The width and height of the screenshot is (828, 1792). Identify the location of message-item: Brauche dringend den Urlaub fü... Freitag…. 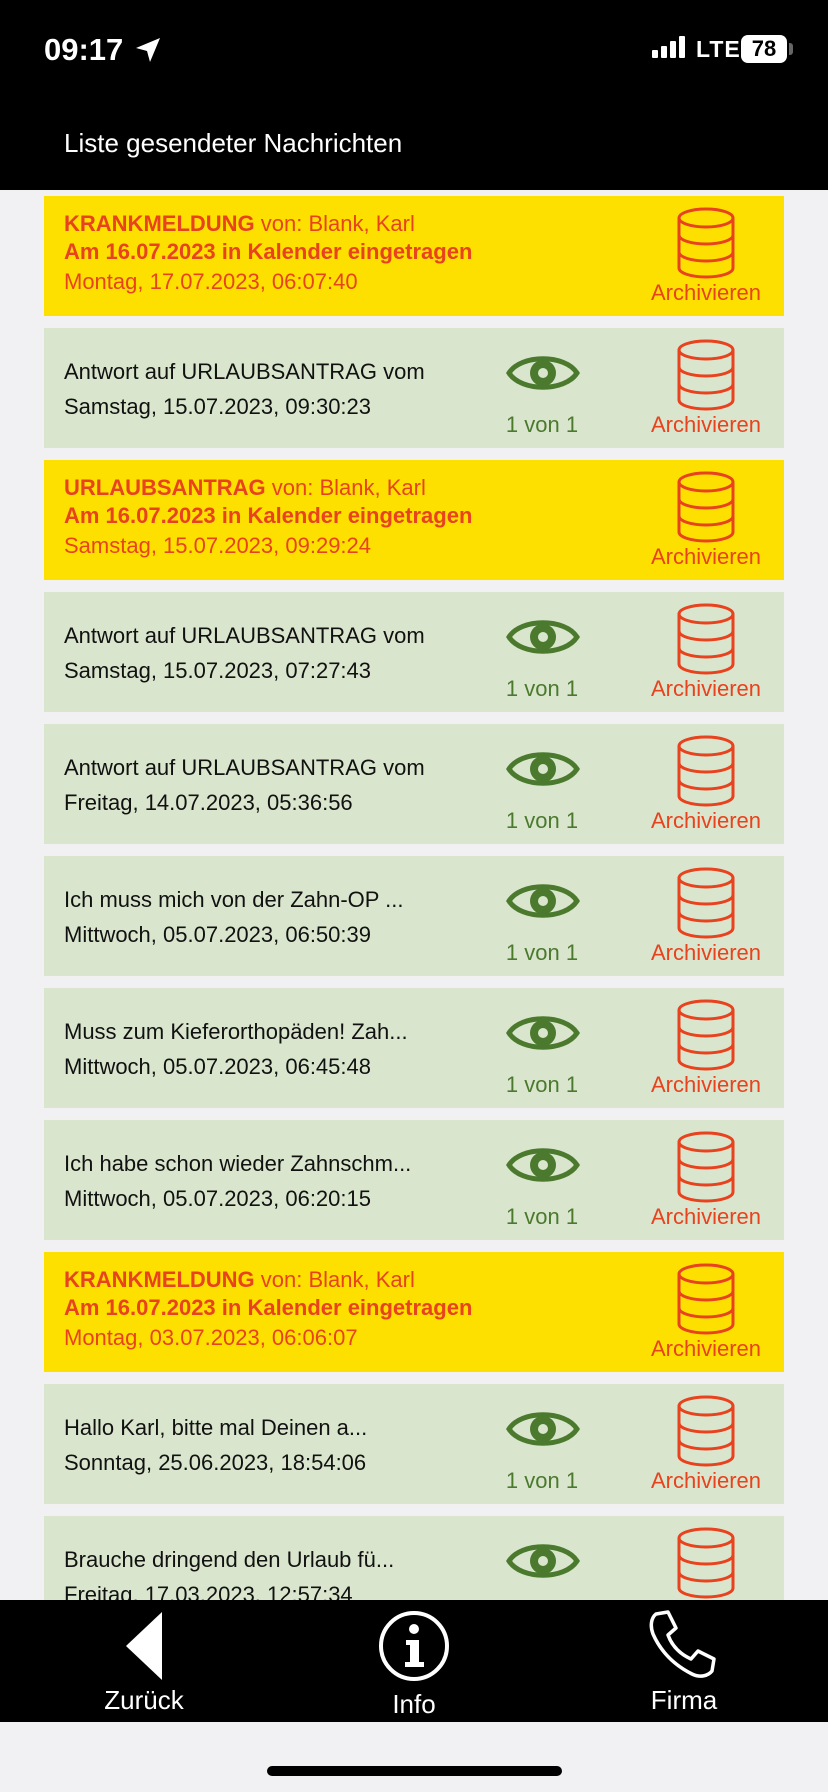
(414, 1558).